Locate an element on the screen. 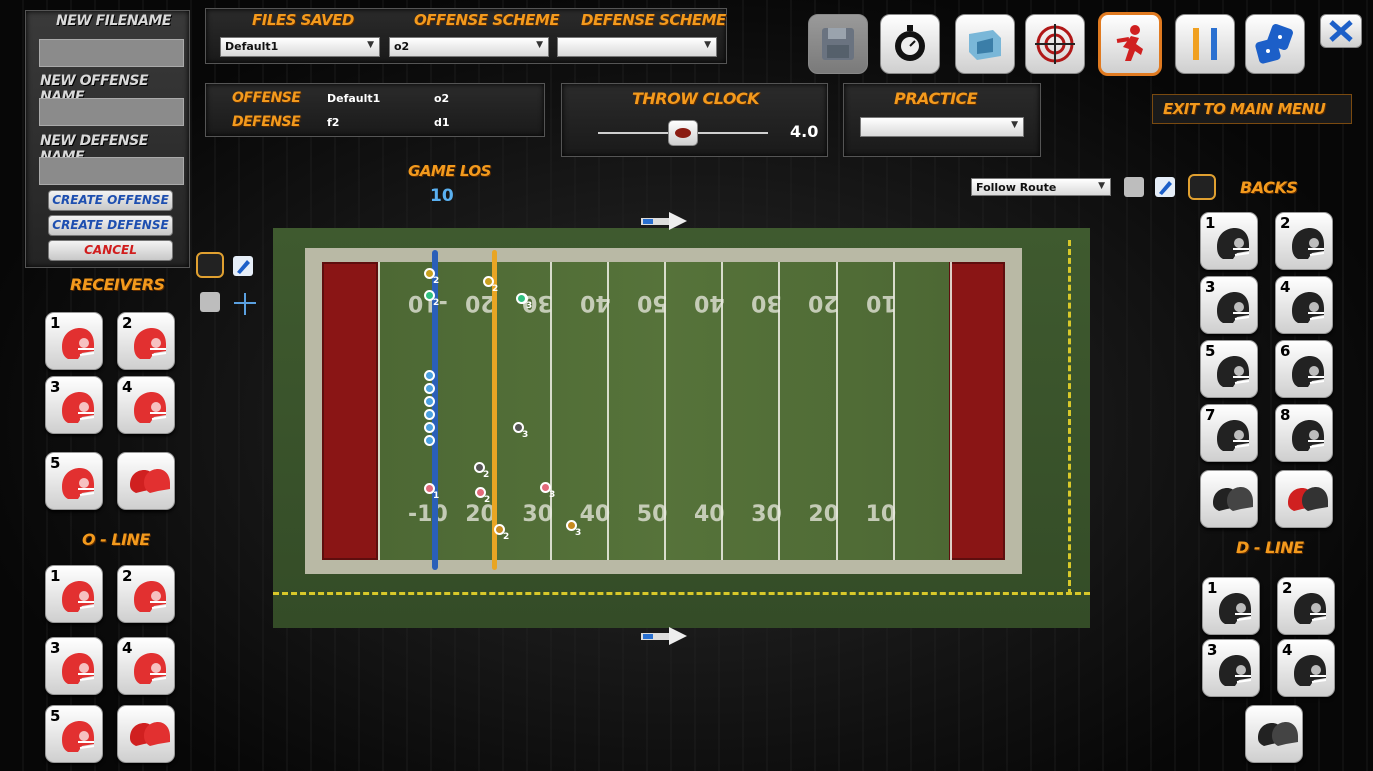 Image resolution: width=1373 pixels, height=771 pixels. oline-5-button: 5 is located at coordinates (74, 734).